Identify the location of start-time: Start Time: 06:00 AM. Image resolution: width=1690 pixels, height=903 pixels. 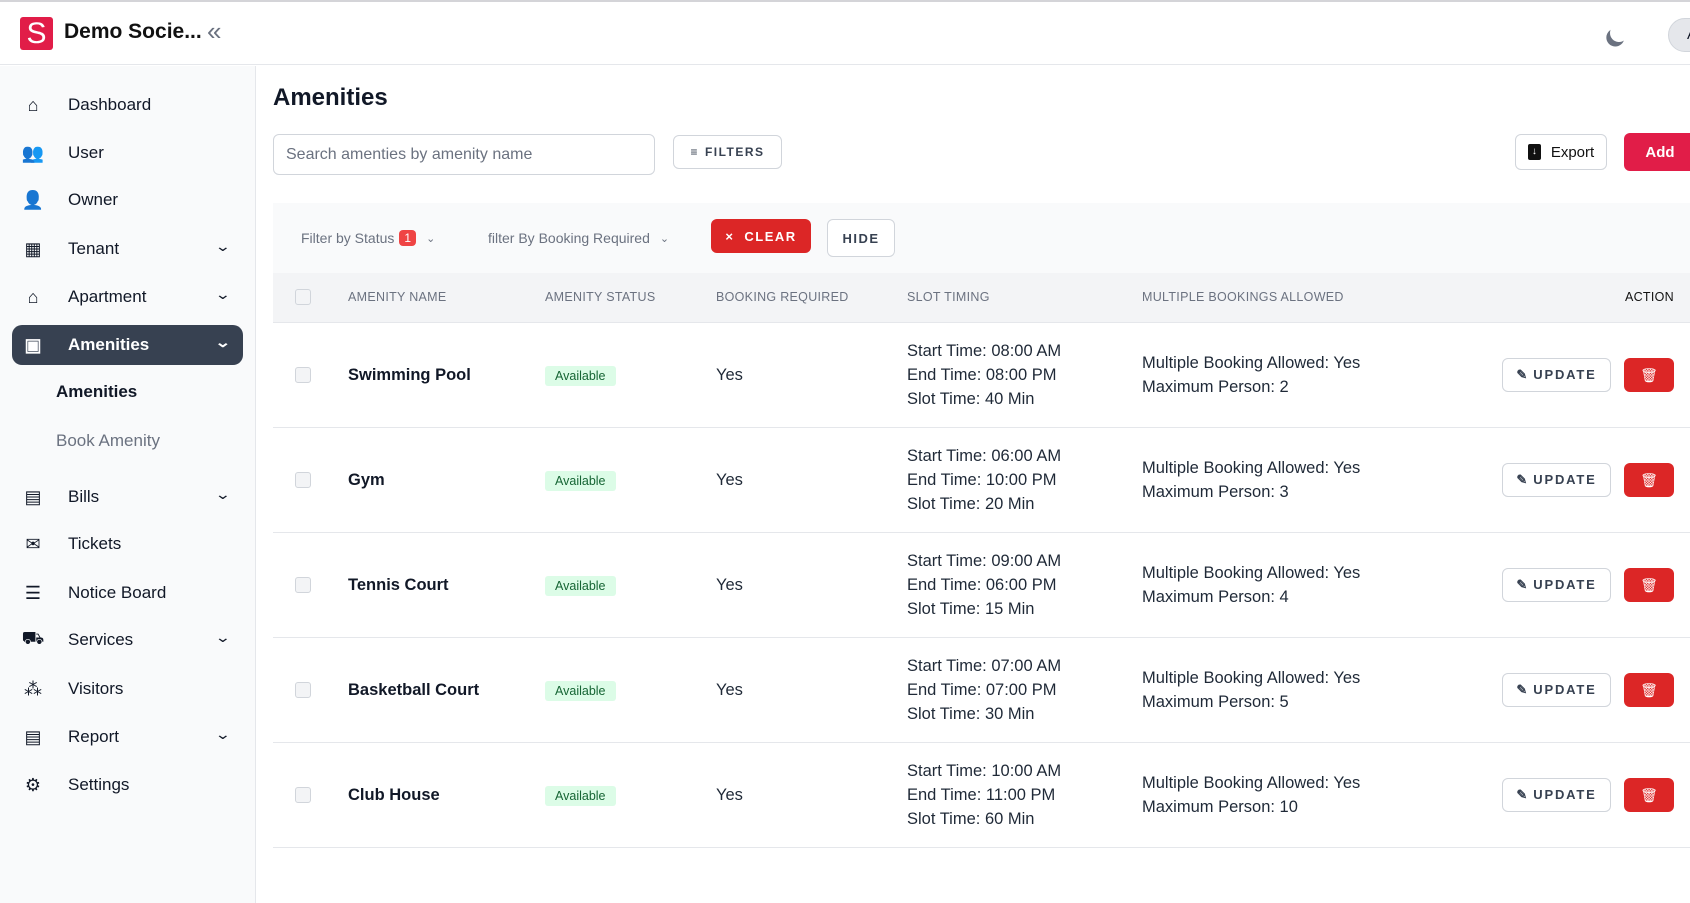
(984, 455).